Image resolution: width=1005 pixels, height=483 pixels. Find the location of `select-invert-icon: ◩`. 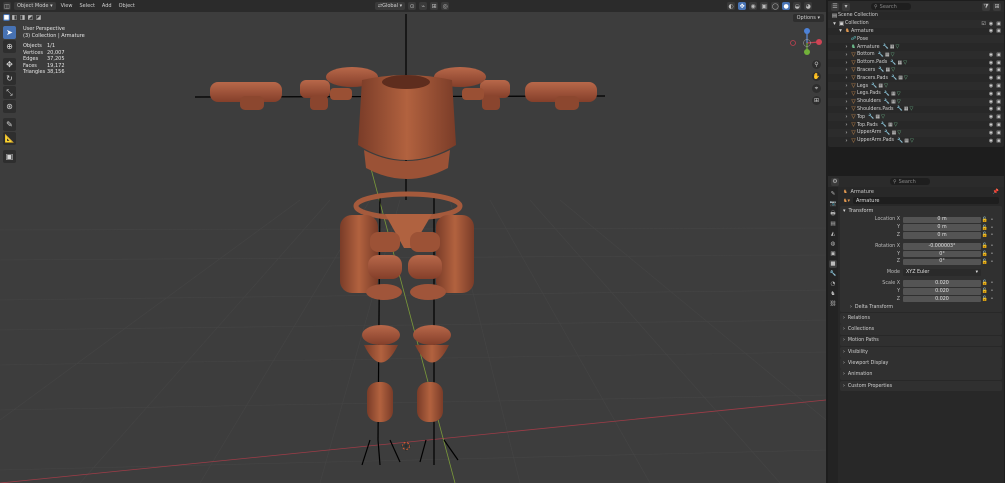

select-invert-icon: ◩ is located at coordinates (30, 17).